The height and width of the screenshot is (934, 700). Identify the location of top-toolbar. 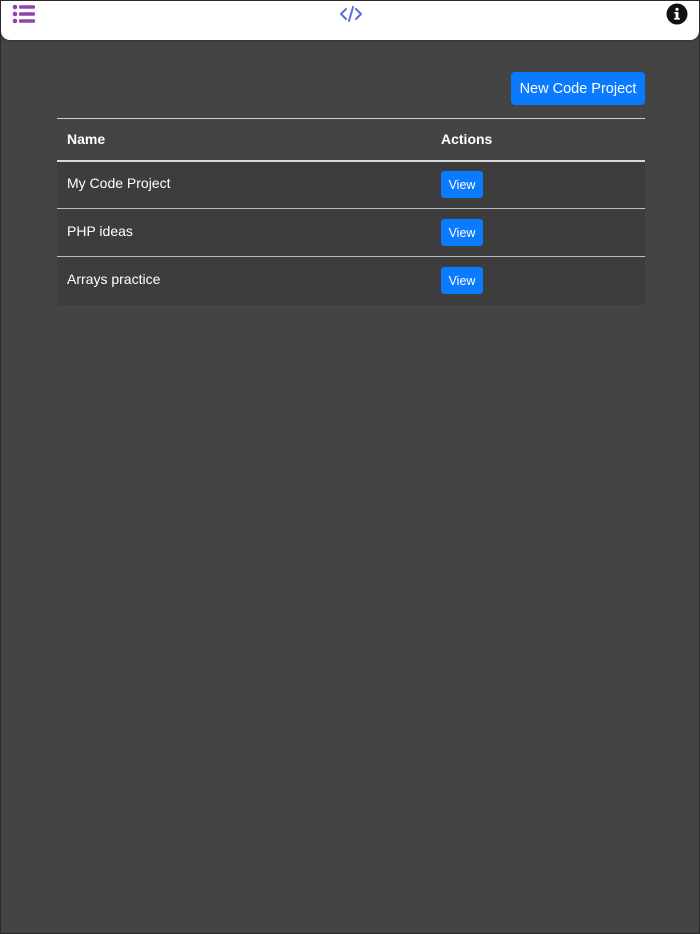
(350, 20).